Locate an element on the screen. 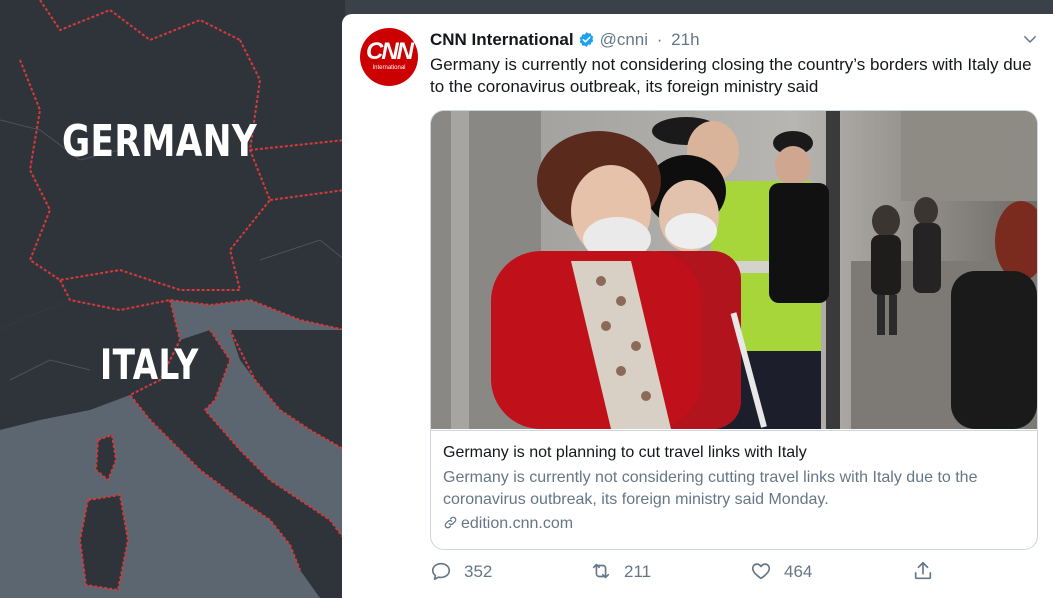 This screenshot has height=598, width=1053. like-count: 464 is located at coordinates (798, 571).